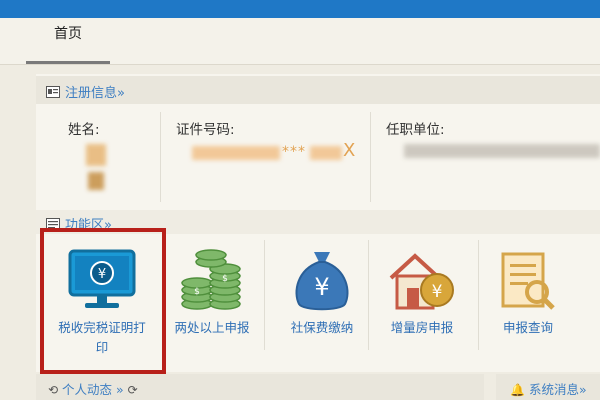  I want to click on highlight-box, so click(103, 301).